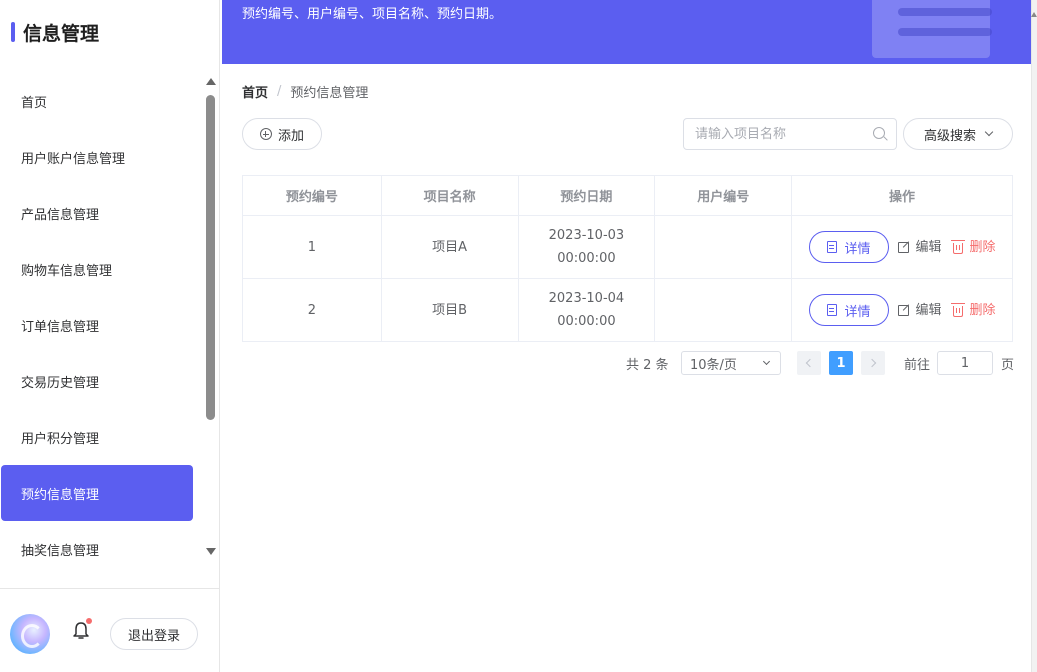 Image resolution: width=1037 pixels, height=672 pixels. I want to click on banner-illustration, so click(932, 29).